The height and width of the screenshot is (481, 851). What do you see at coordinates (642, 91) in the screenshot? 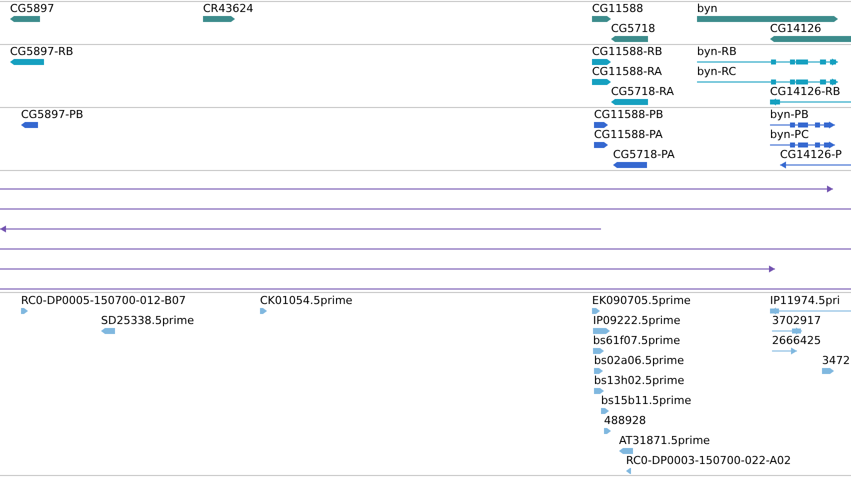
I see `feature-label: CG5718-RA` at bounding box center [642, 91].